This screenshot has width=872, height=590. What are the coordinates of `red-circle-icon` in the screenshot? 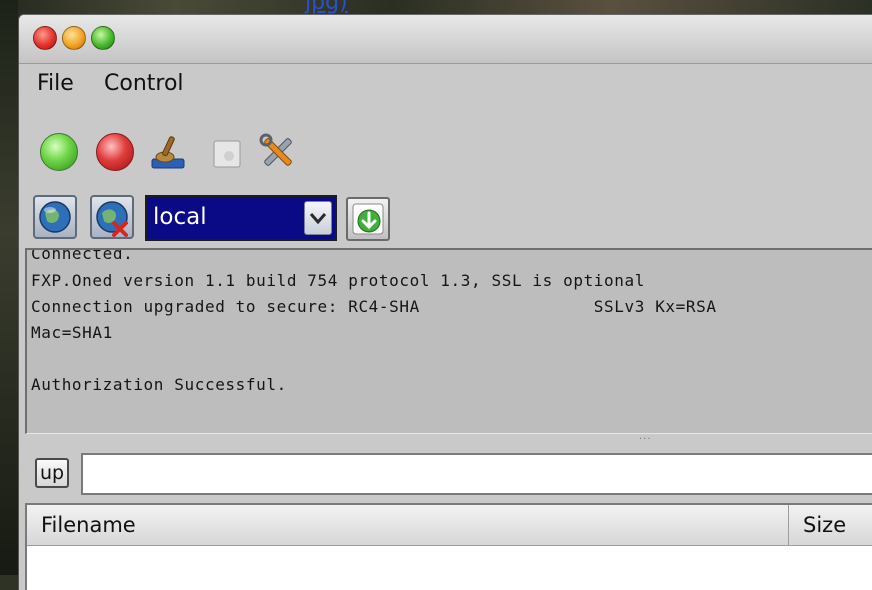 It's located at (115, 152).